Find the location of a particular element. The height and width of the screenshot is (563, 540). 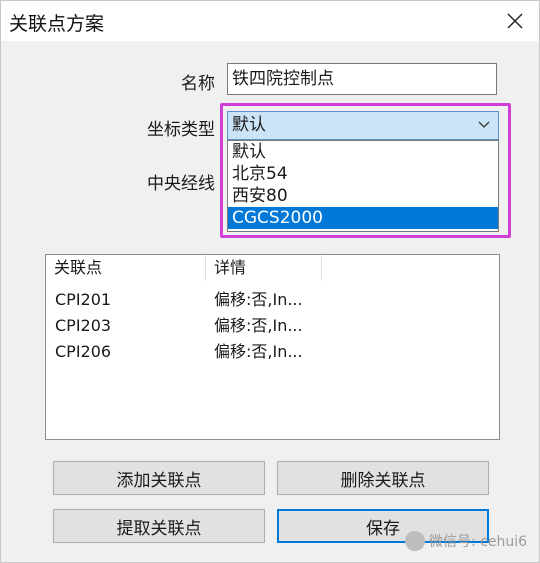

row-point: CPI203 is located at coordinates (83, 325).